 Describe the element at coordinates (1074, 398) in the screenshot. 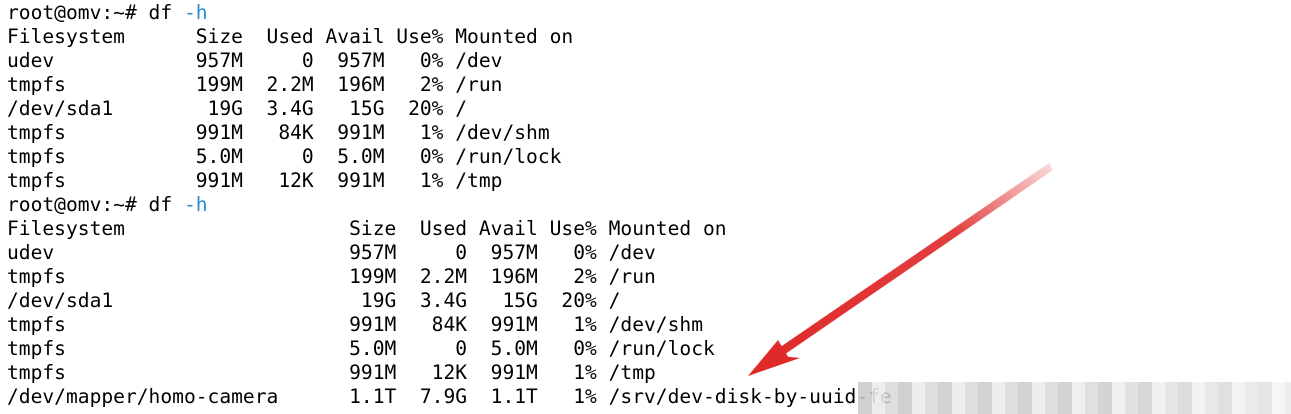

I see `pixelated-redaction` at that location.